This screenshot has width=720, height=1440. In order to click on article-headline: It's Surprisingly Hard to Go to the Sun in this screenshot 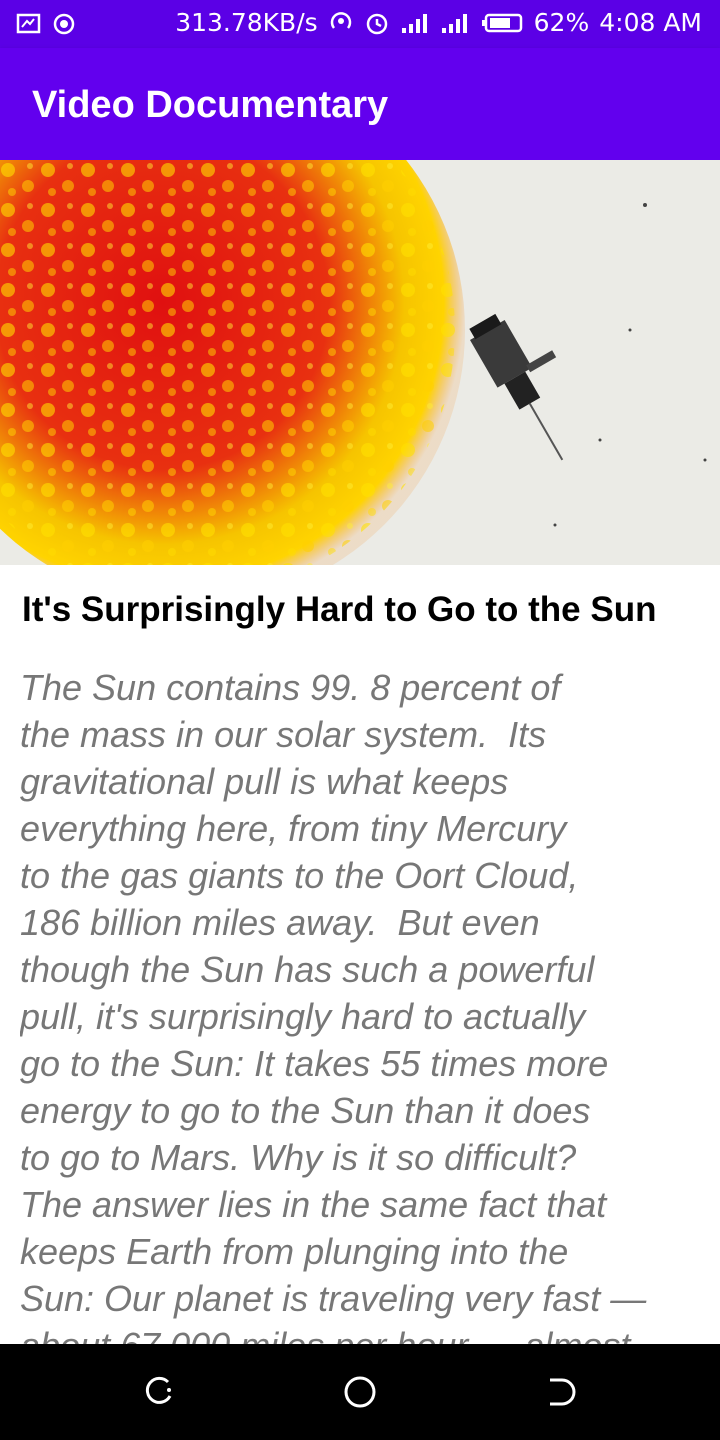, I will do `click(339, 609)`.